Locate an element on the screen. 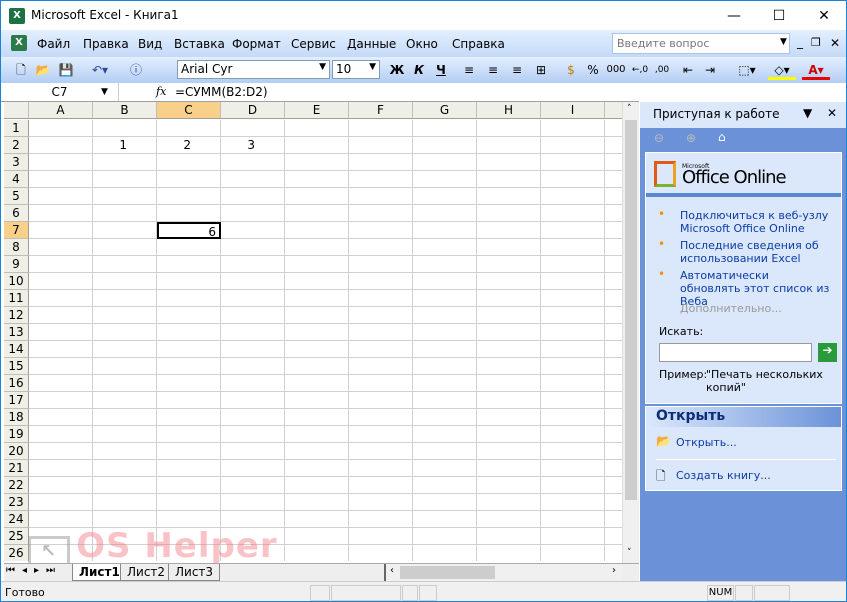 The image size is (847, 602). row-header: 14 is located at coordinates (16, 349).